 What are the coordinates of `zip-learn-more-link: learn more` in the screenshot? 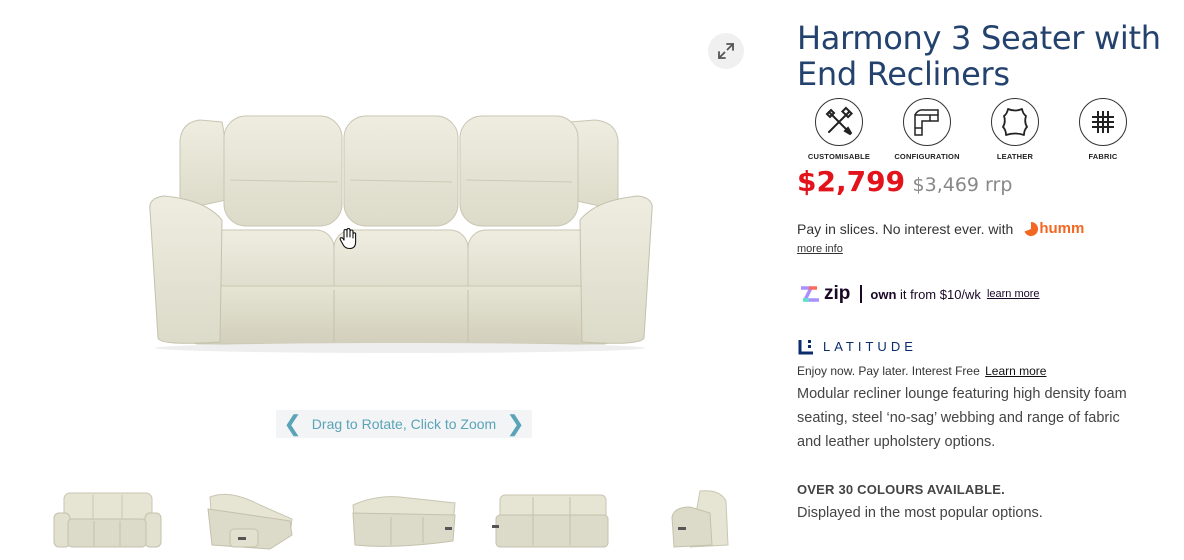 It's located at (1013, 294).